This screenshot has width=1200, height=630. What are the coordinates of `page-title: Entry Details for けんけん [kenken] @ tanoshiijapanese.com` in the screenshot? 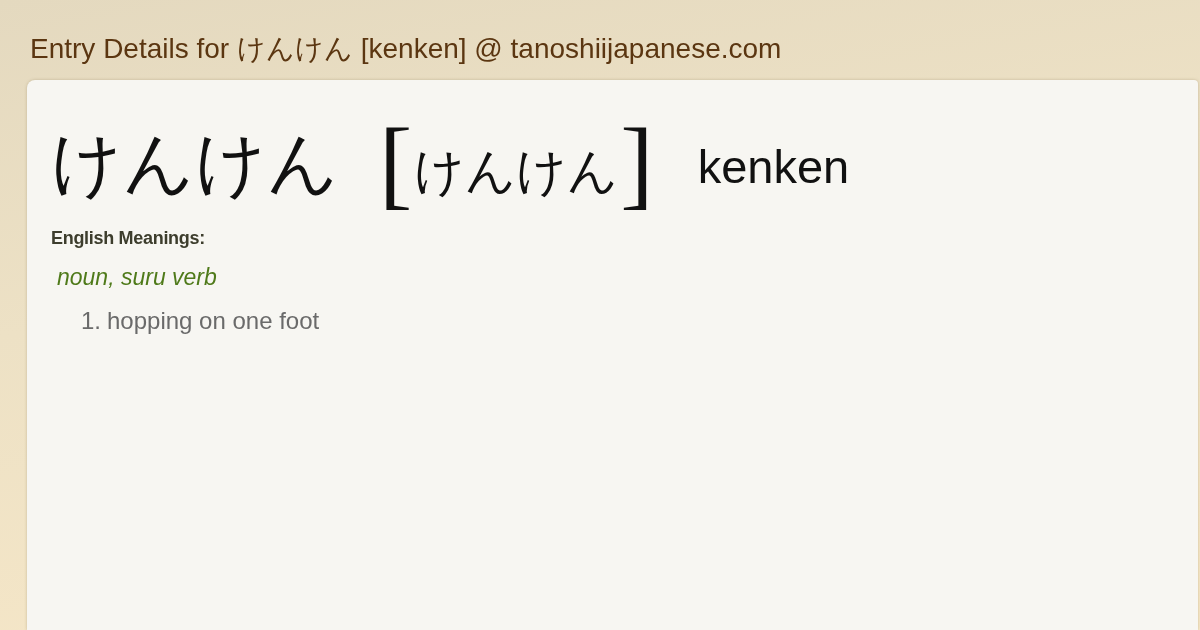 It's located at (406, 49).